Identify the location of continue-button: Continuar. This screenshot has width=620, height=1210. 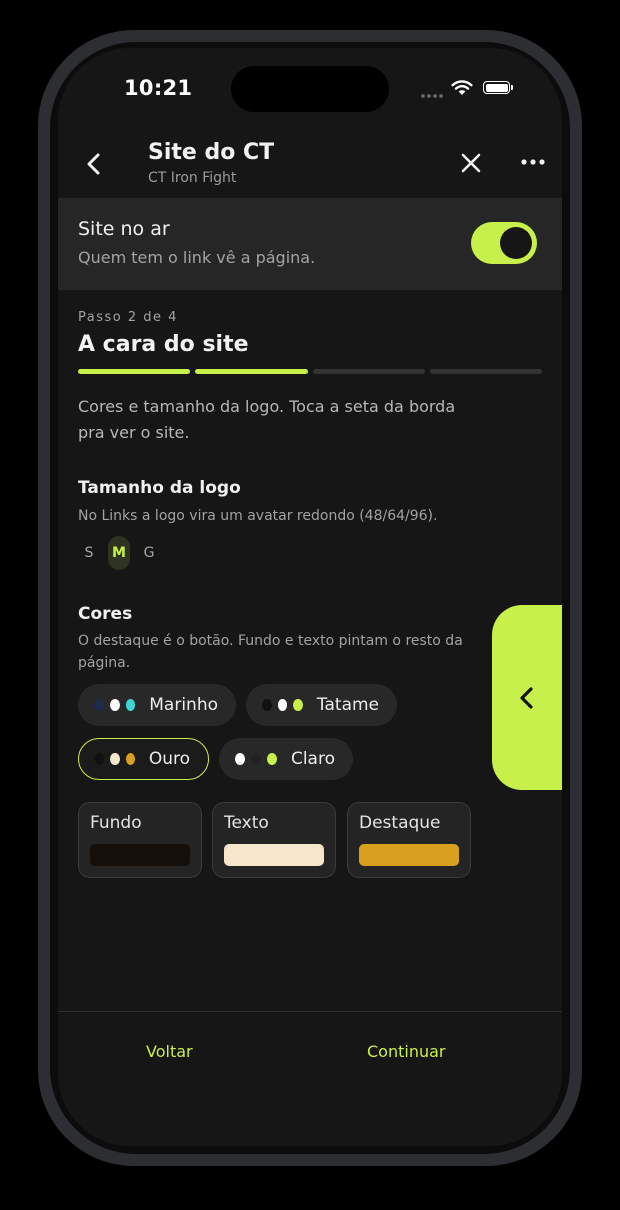
(406, 1051).